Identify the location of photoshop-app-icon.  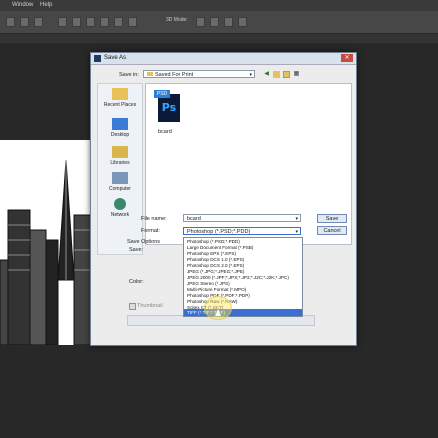
(97, 58).